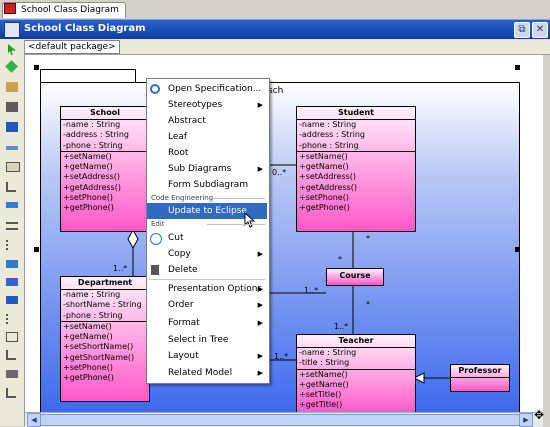 Image resolution: width=550 pixels, height=427 pixels. I want to click on class-name: Department, so click(105, 283).